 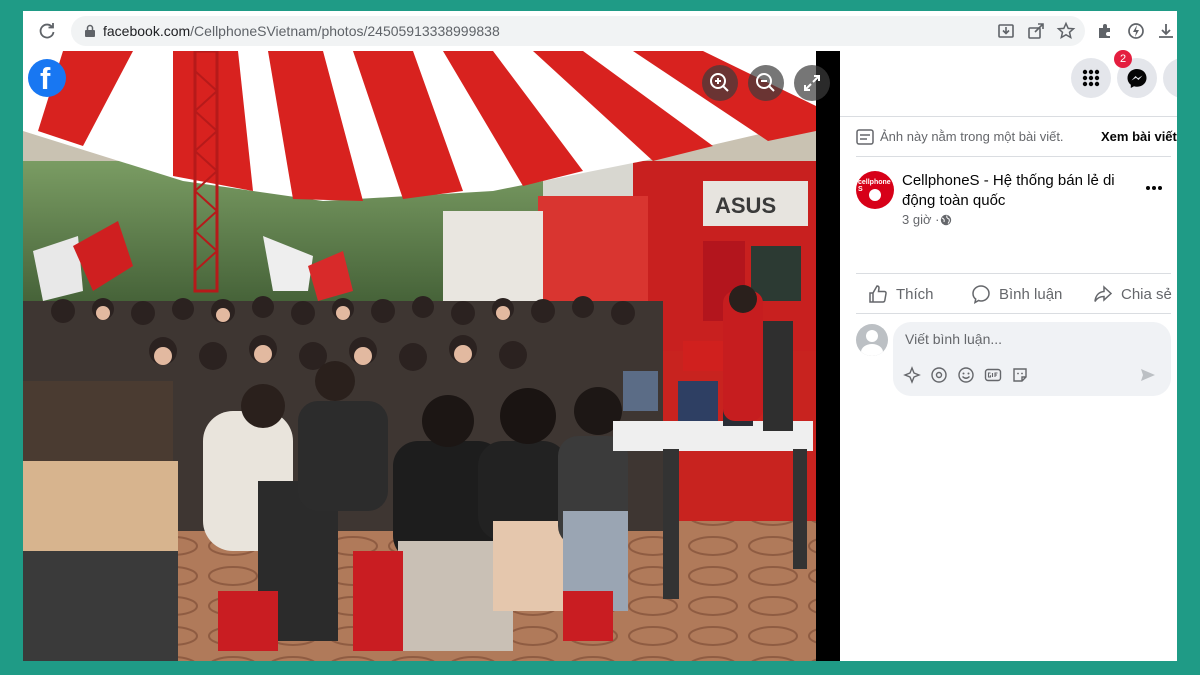 What do you see at coordinates (1166, 31) in the screenshot?
I see `download-icon` at bounding box center [1166, 31].